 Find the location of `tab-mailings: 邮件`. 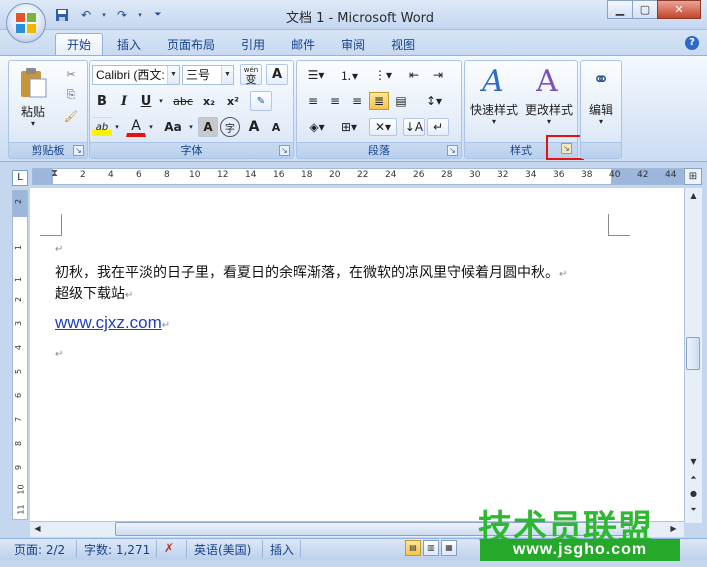

tab-mailings: 邮件 is located at coordinates (303, 44).